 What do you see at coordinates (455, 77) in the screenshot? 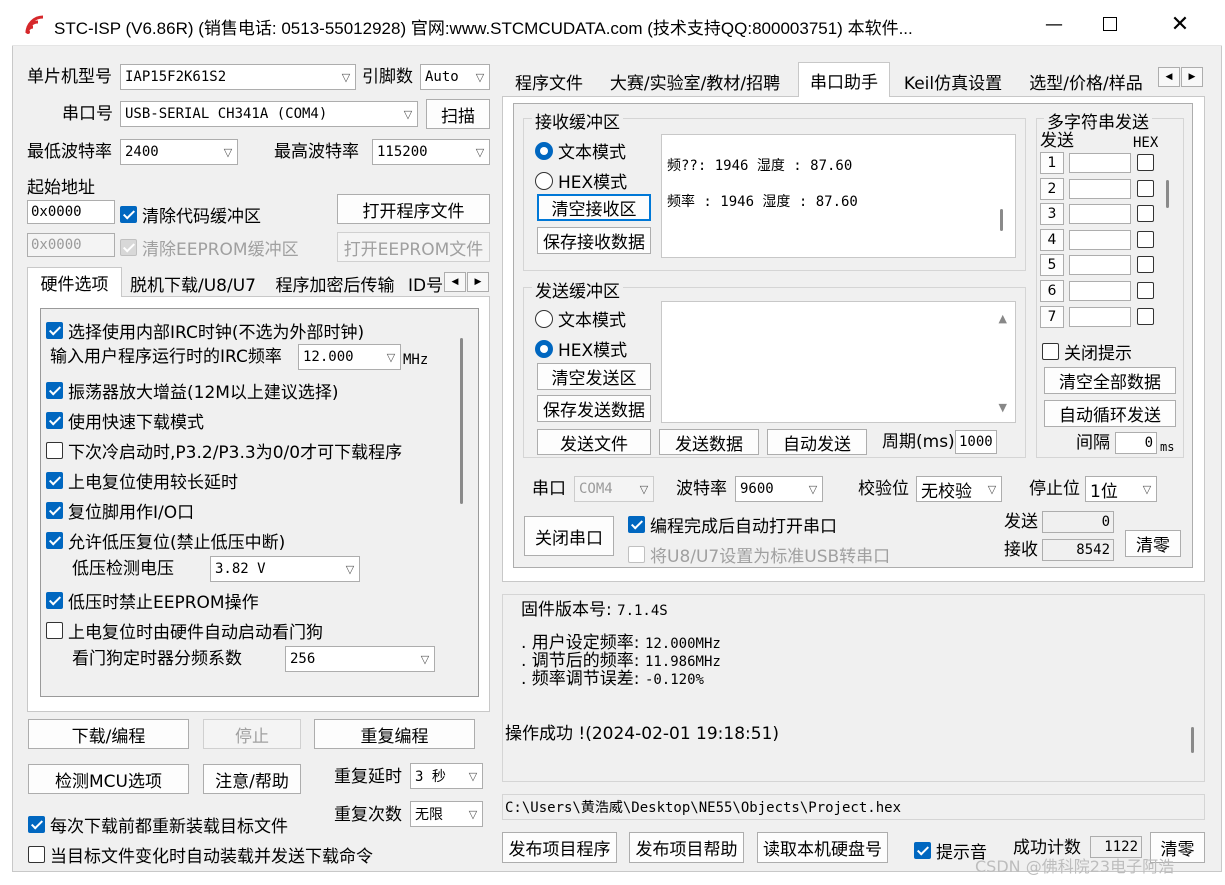
I see `pins-select: Auto ▽` at bounding box center [455, 77].